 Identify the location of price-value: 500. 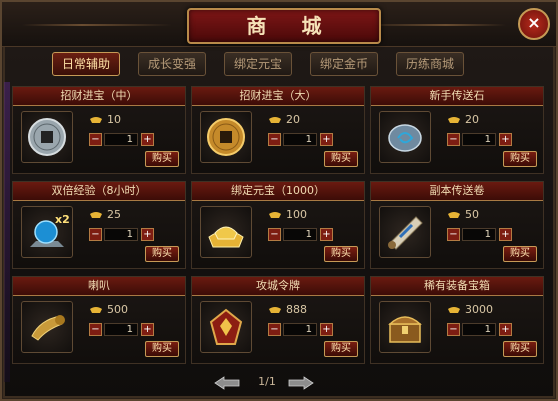
(117, 309).